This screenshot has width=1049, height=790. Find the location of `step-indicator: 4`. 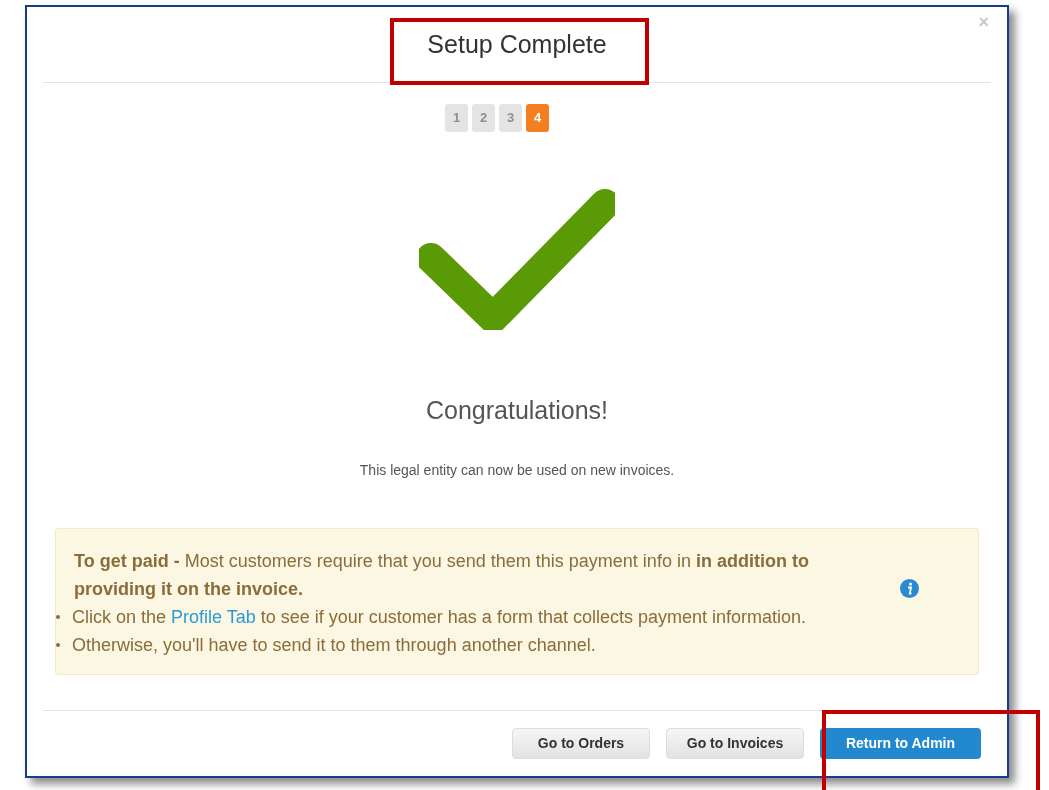

step-indicator: 4 is located at coordinates (537, 118).